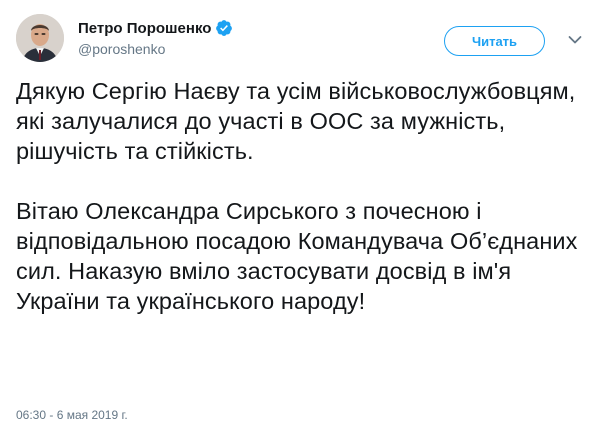  I want to click on display-name: Петро Порошенко, so click(144, 28).